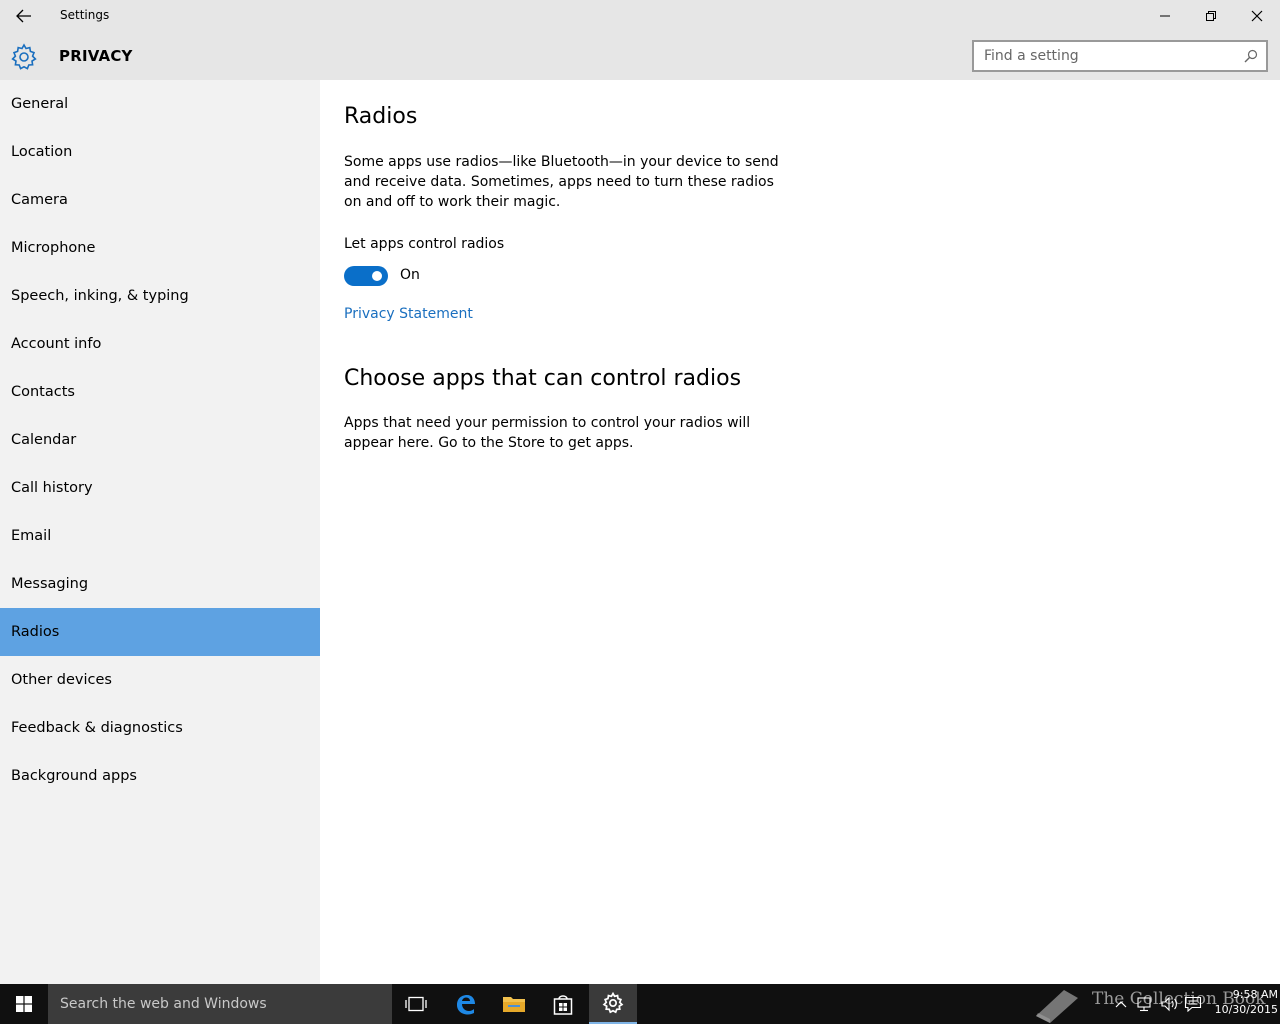 Image resolution: width=1280 pixels, height=1024 pixels. I want to click on window-title: Settings, so click(85, 15).